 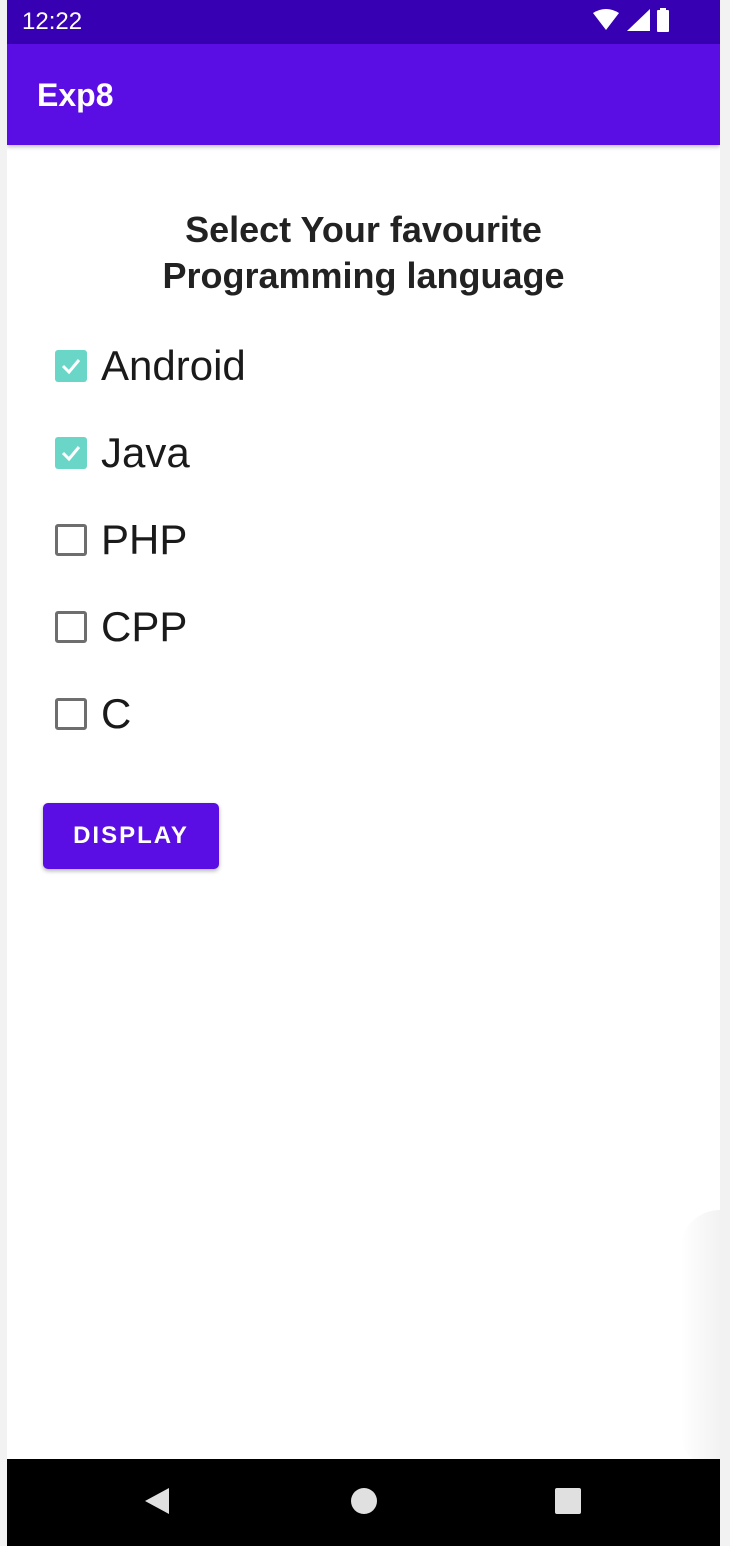 I want to click on home-icon, so click(x=364, y=1501).